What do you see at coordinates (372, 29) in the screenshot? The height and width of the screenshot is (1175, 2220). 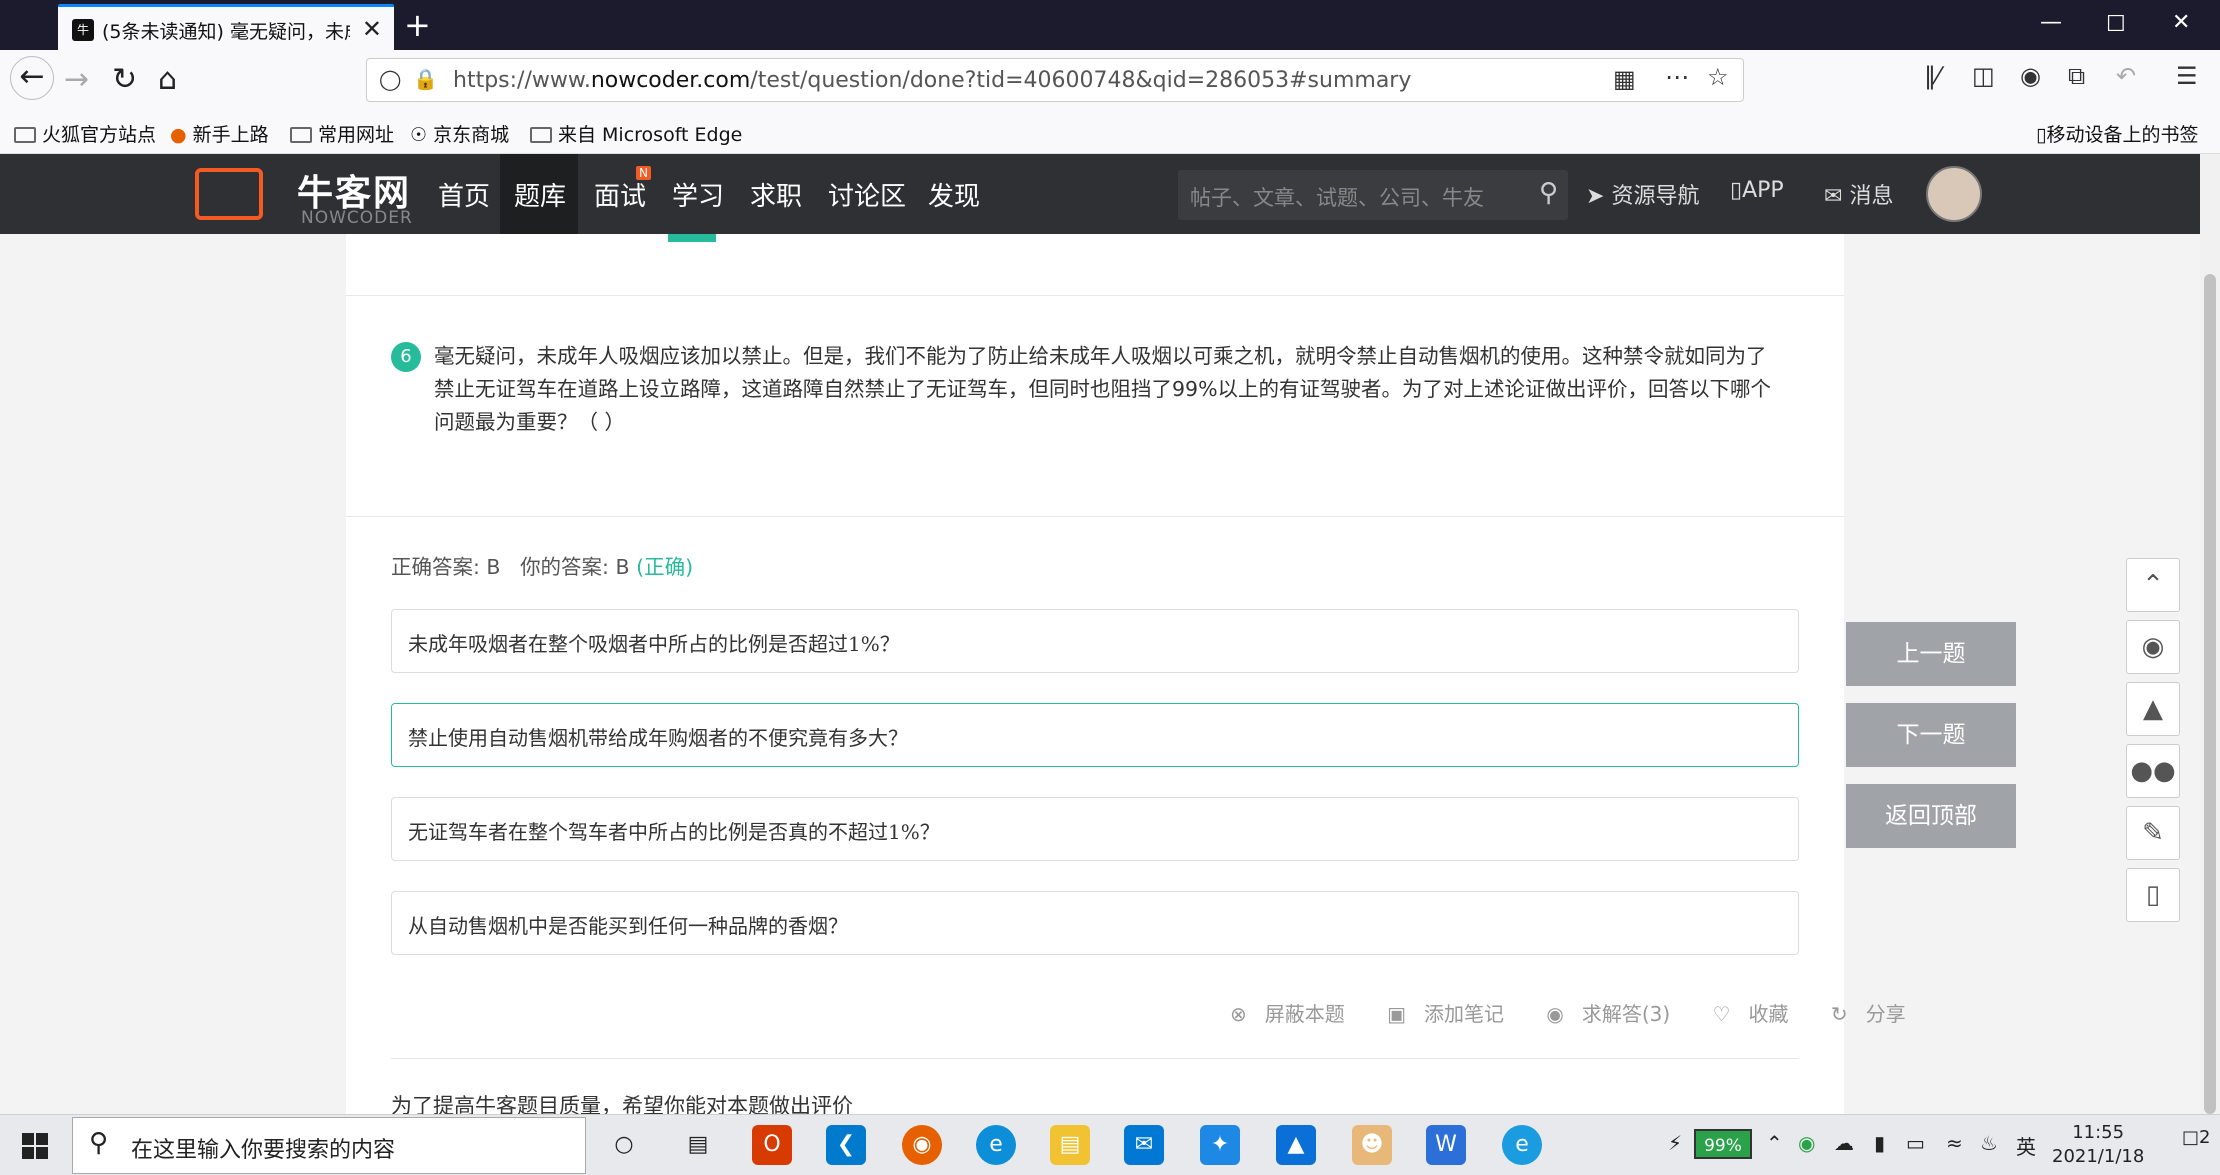 I see `tab-close-icon: ✕` at bounding box center [372, 29].